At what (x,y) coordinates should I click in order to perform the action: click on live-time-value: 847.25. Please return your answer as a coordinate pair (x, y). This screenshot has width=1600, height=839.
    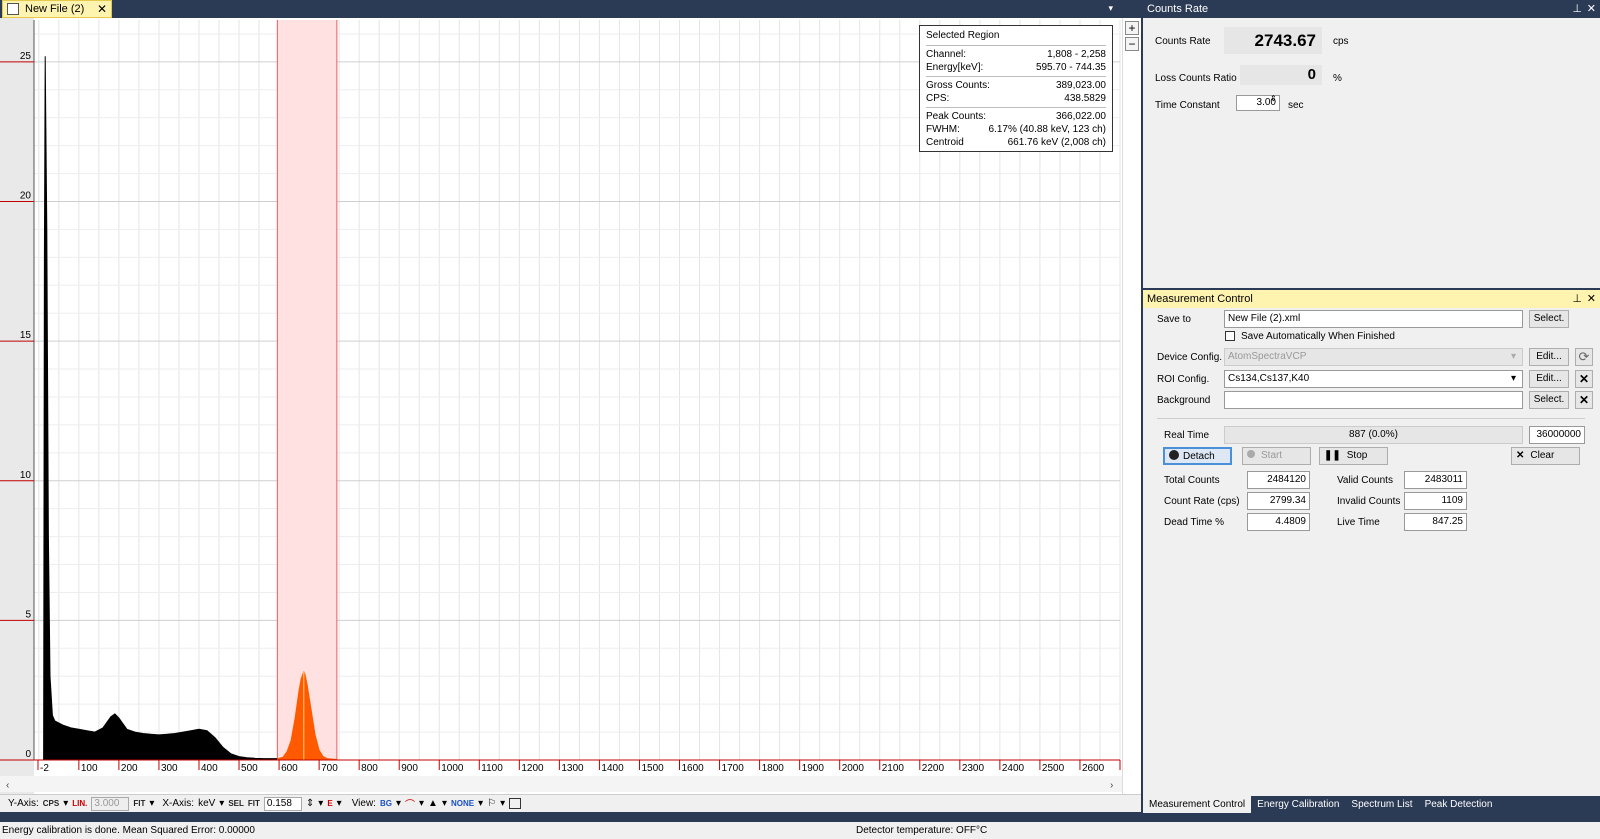
    Looking at the image, I should click on (1435, 522).